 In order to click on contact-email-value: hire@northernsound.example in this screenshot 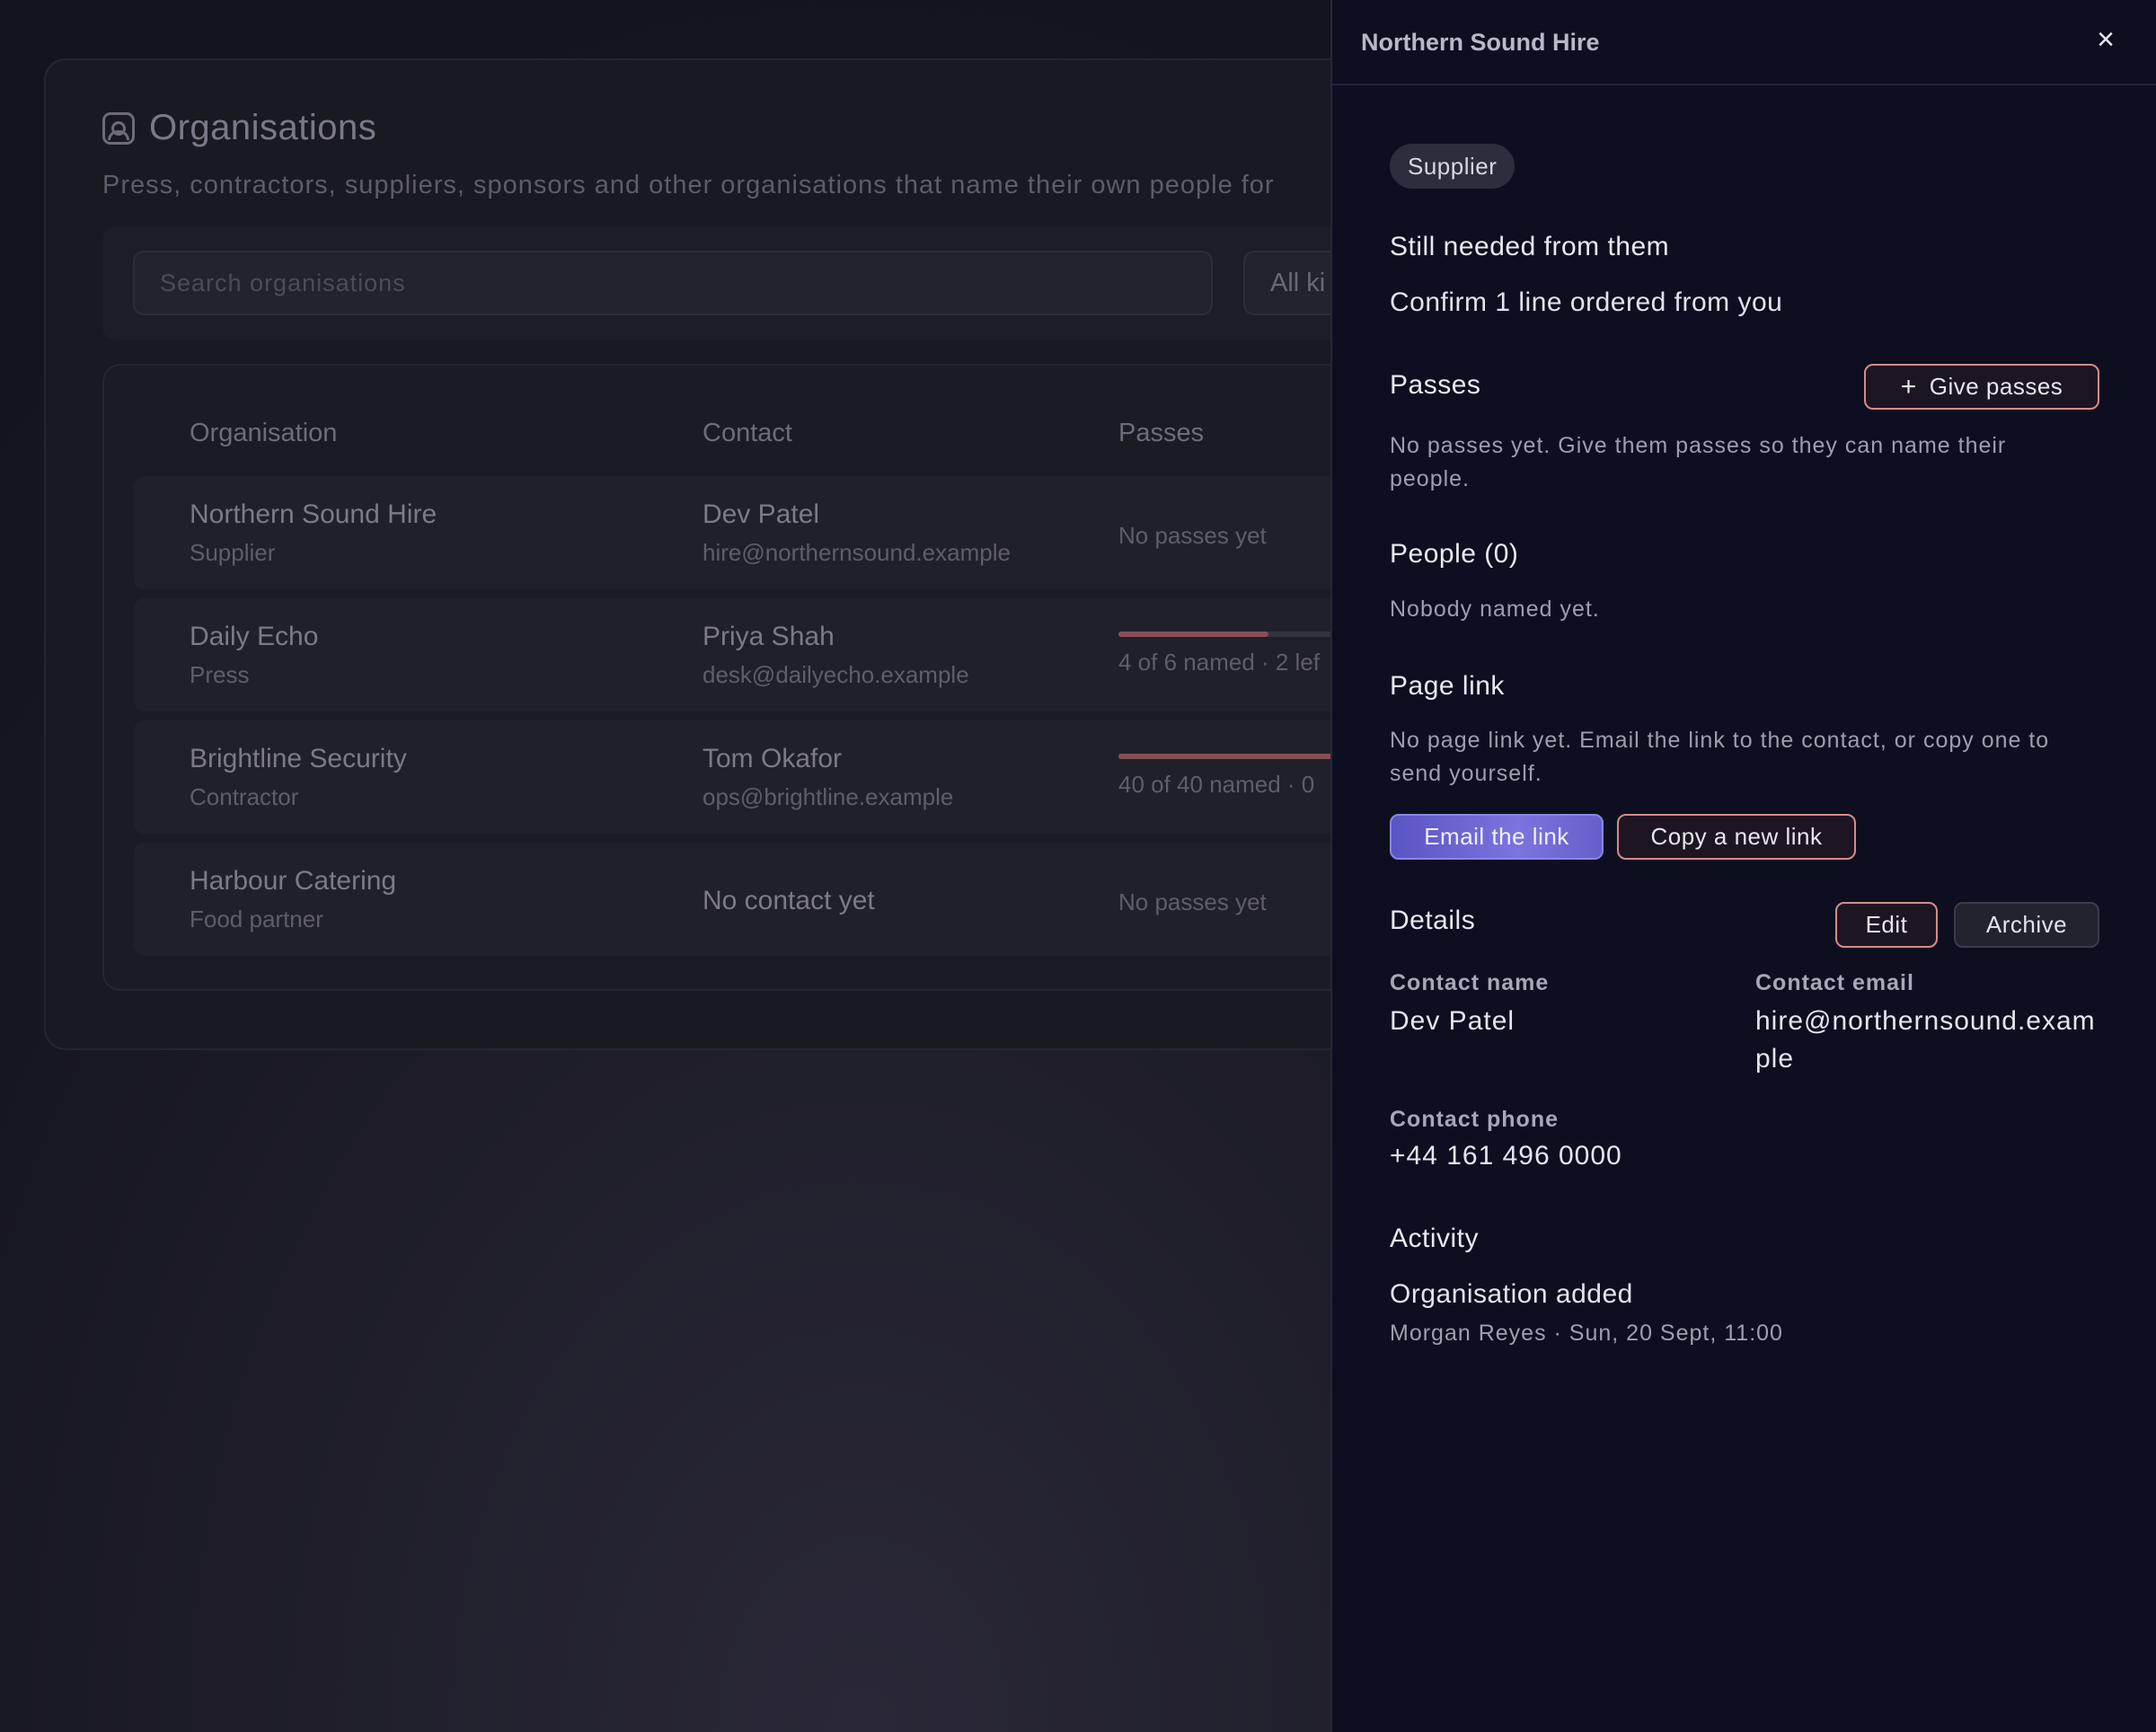, I will do `click(1925, 1040)`.